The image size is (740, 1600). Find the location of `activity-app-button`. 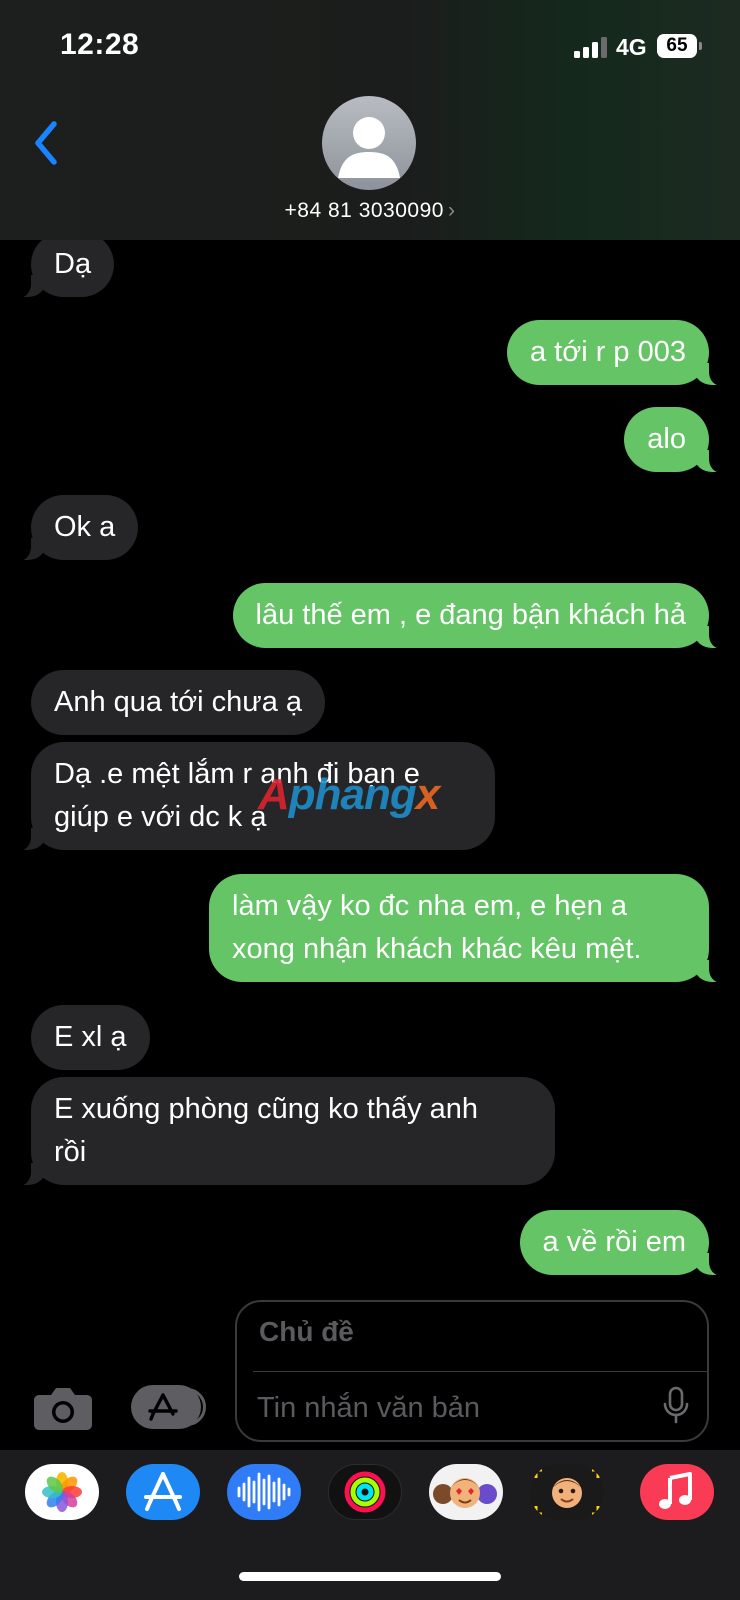

activity-app-button is located at coordinates (365, 1492).